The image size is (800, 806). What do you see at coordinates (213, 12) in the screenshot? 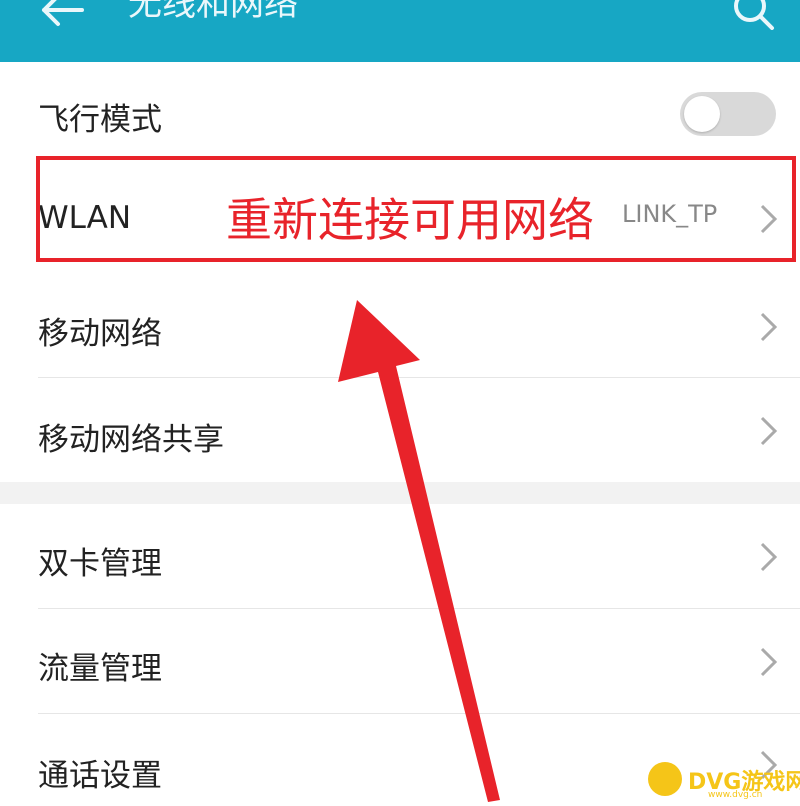
I see `page-title: 无线和网络` at bounding box center [213, 12].